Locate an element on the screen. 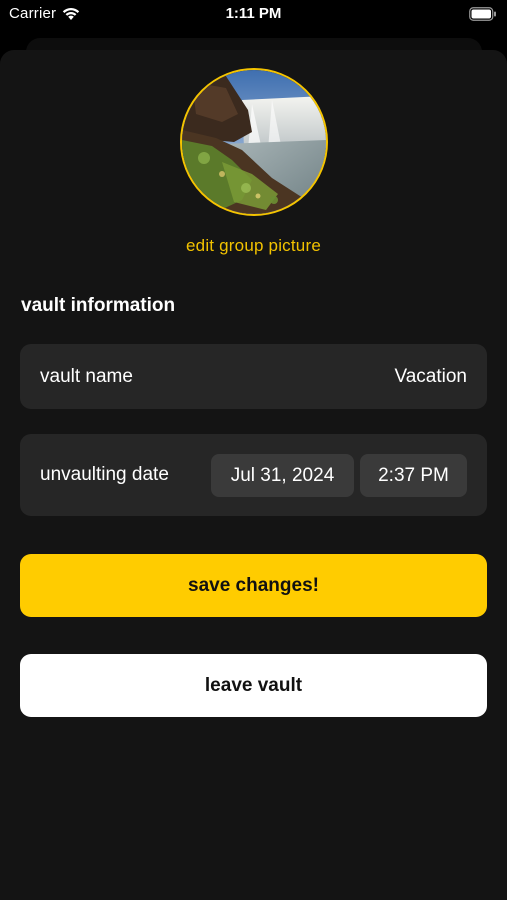 Image resolution: width=507 pixels, height=900 pixels. date-picker-button: Jul 31, 2024 is located at coordinates (282, 475).